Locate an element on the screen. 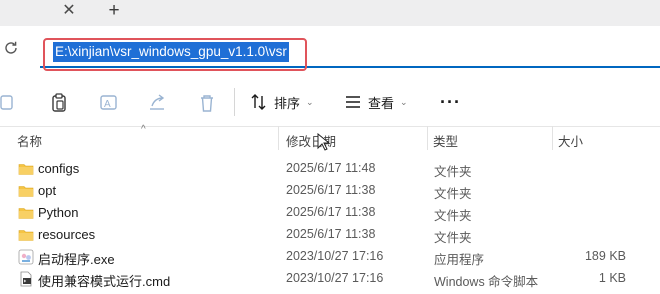 The height and width of the screenshot is (294, 660). more-icon: ··· is located at coordinates (450, 102).